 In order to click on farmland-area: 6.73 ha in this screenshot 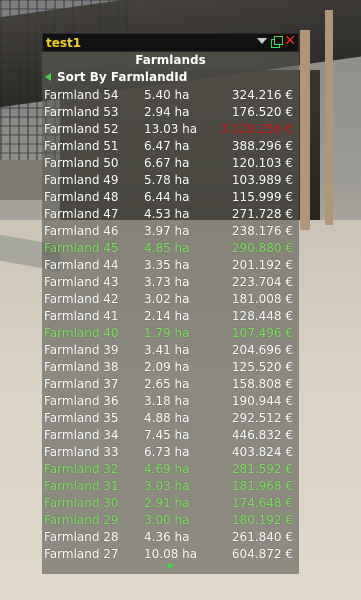, I will do `click(167, 451)`.